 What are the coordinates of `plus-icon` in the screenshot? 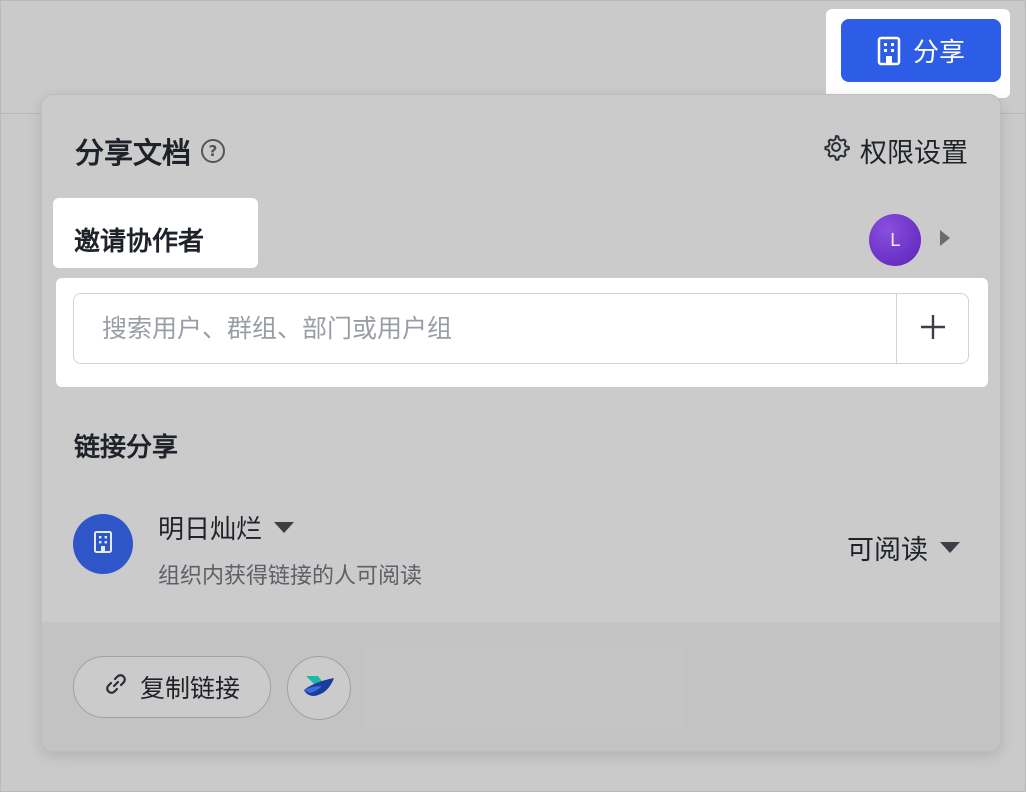 It's located at (933, 329).